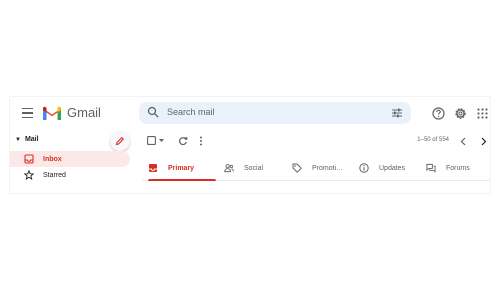  What do you see at coordinates (70, 175) in the screenshot?
I see `sidebar-item-starred: Starred` at bounding box center [70, 175].